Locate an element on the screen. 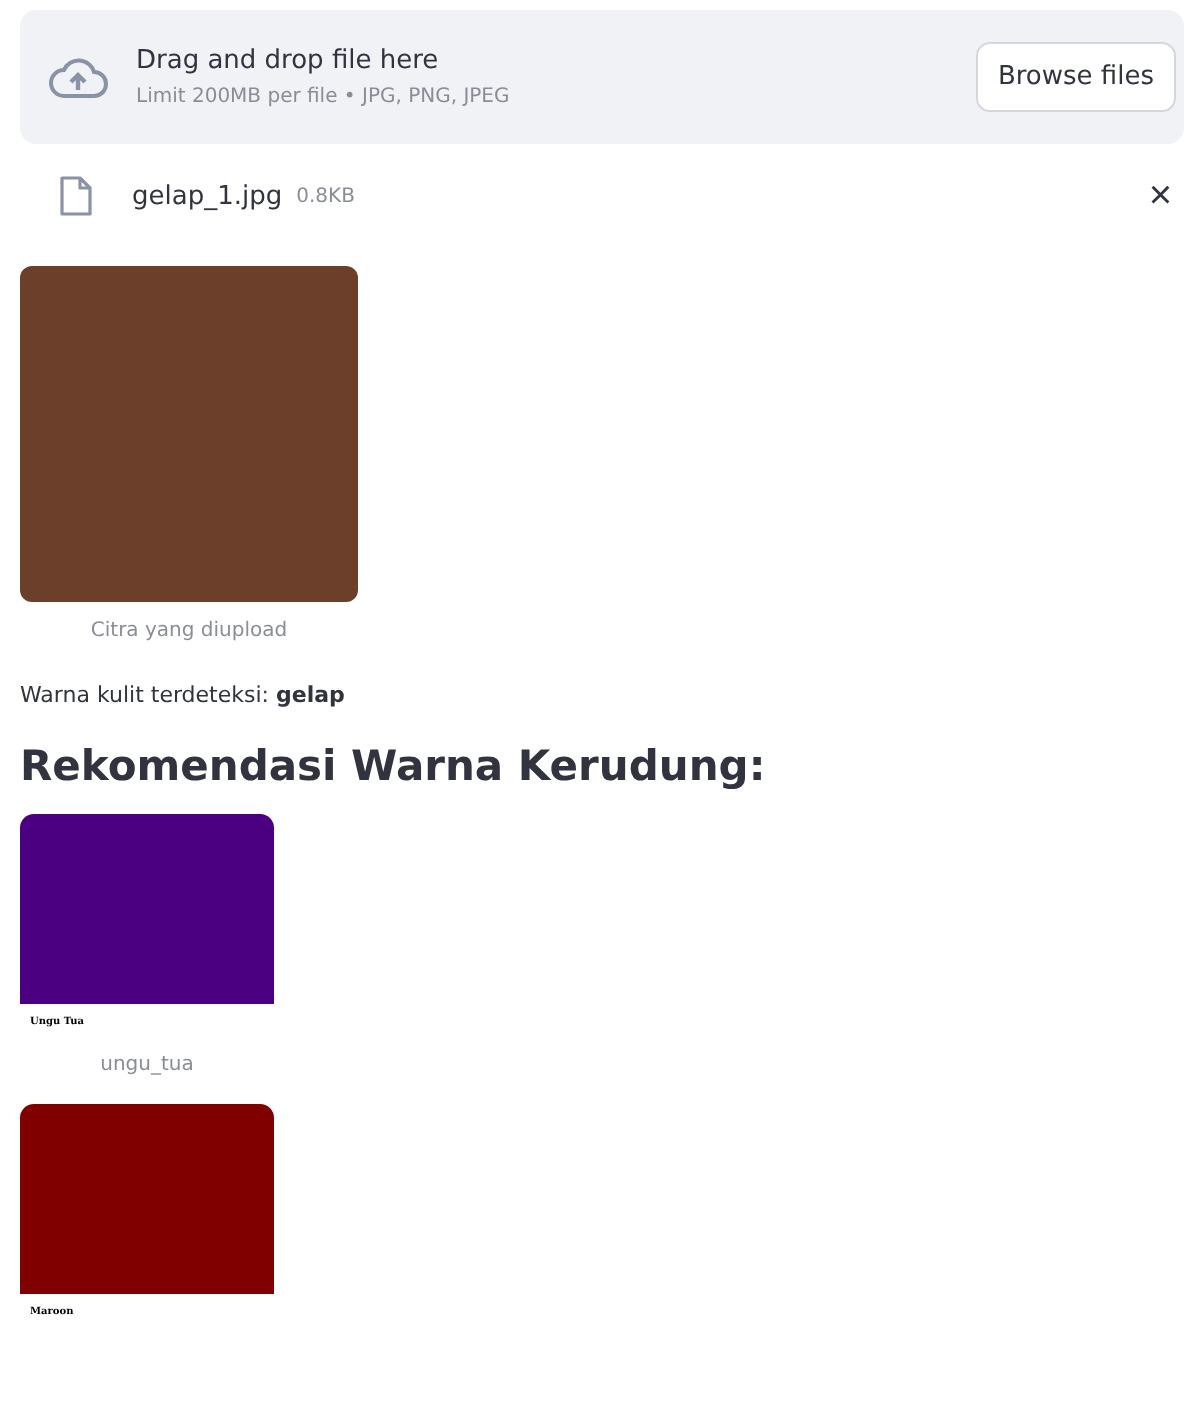 The width and height of the screenshot is (1184, 1408). dropzone-title: Drag and drop file here is located at coordinates (288, 61).